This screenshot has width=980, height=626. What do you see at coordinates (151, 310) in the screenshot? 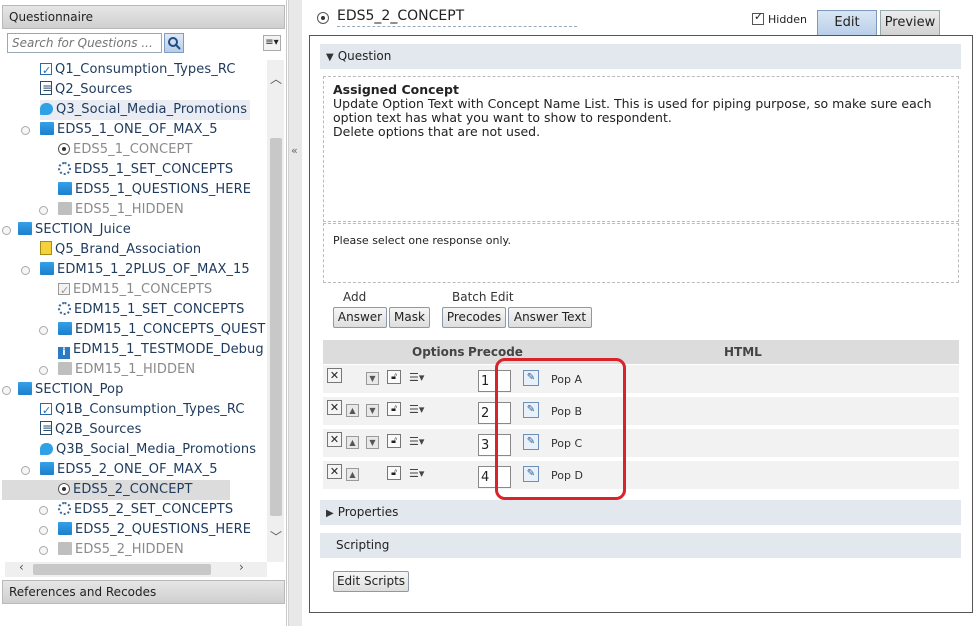
I see `tree-item: EDM15_1_SET_CONCEPTS` at bounding box center [151, 310].